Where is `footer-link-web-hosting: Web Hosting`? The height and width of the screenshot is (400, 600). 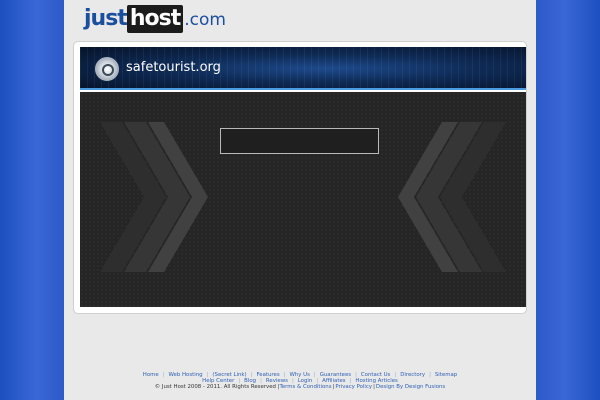 footer-link-web-hosting: Web Hosting is located at coordinates (186, 375).